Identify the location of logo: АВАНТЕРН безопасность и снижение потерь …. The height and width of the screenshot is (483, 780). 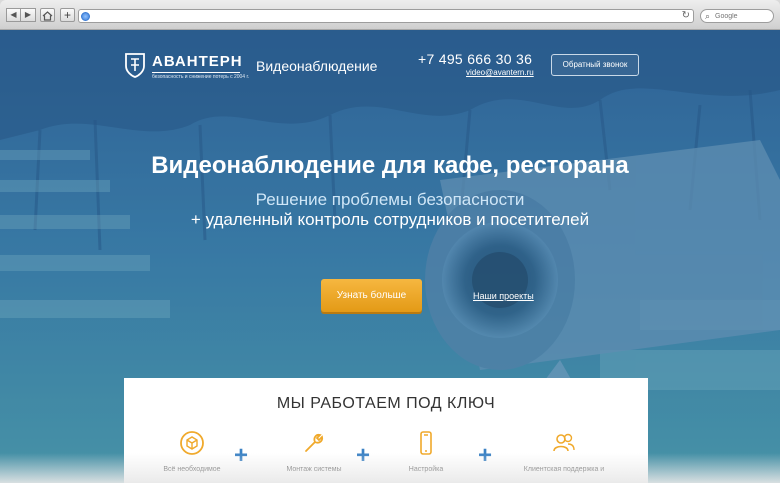
(186, 69).